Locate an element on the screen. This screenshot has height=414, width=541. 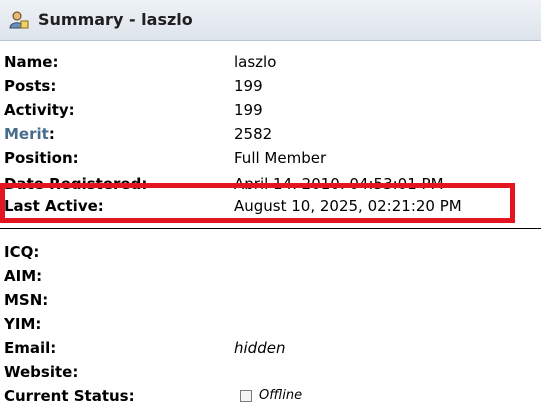
merit-link: Merit is located at coordinates (26, 134).